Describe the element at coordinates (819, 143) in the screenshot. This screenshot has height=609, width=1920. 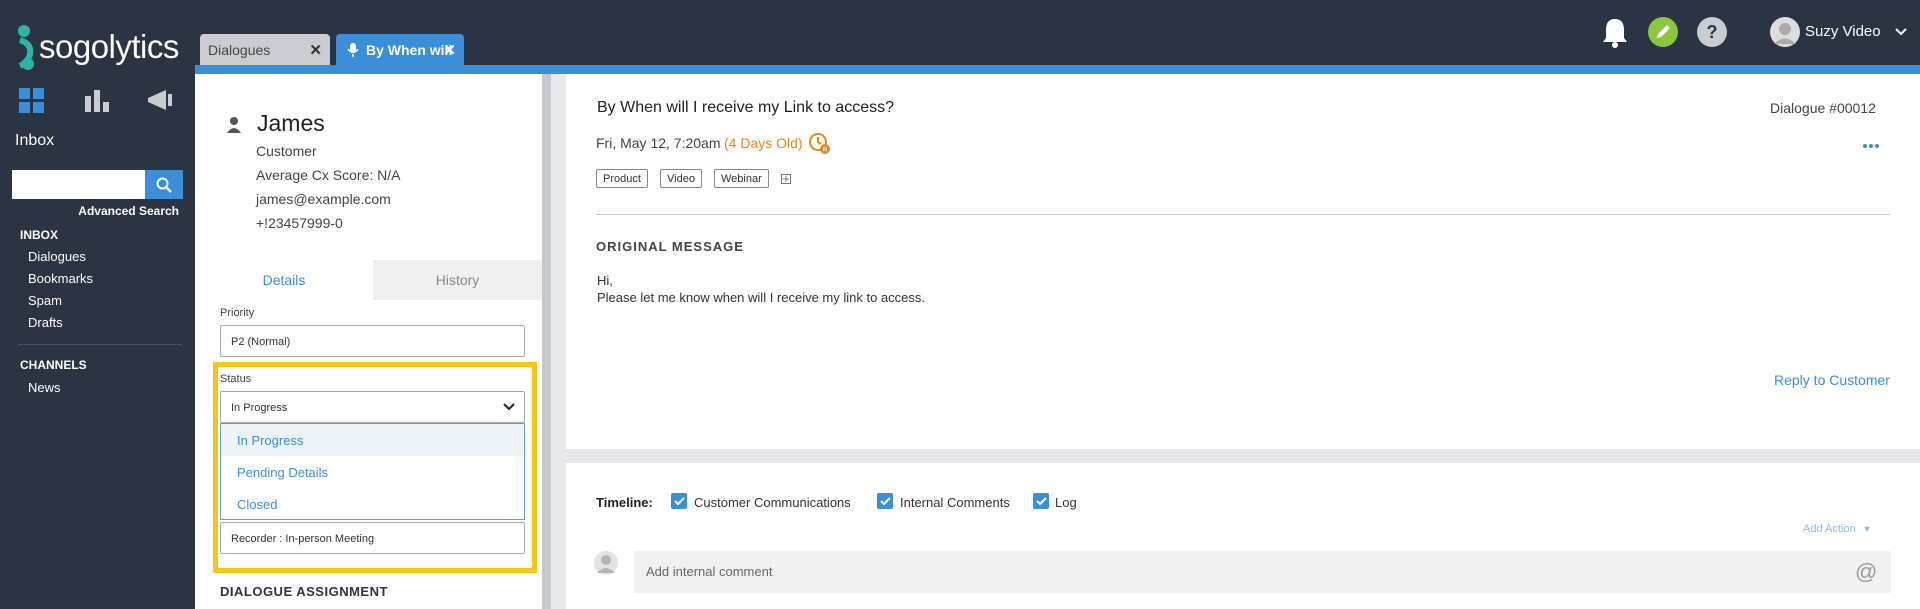
I see `clock-paused-icon` at that location.